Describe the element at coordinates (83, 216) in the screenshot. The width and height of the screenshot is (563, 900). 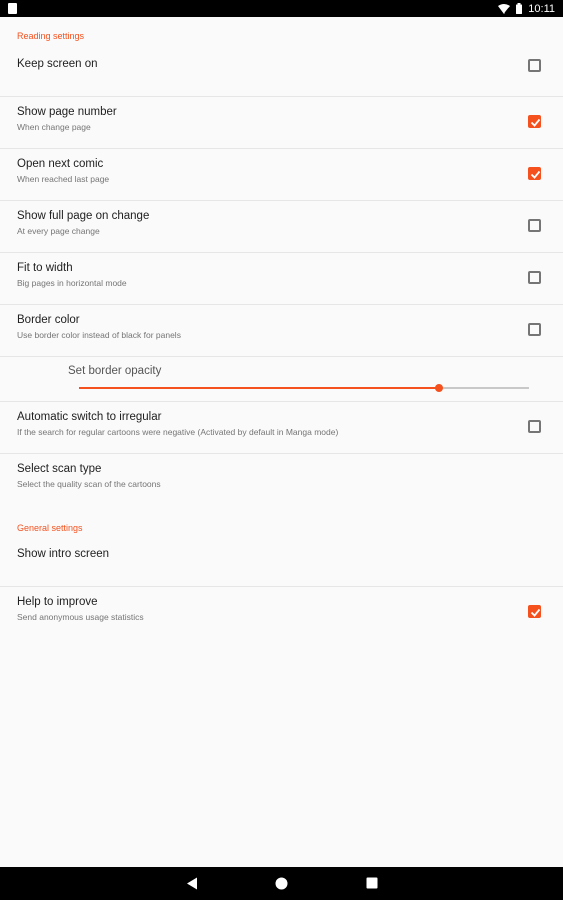
I see `pref-title: Show full page on change` at that location.